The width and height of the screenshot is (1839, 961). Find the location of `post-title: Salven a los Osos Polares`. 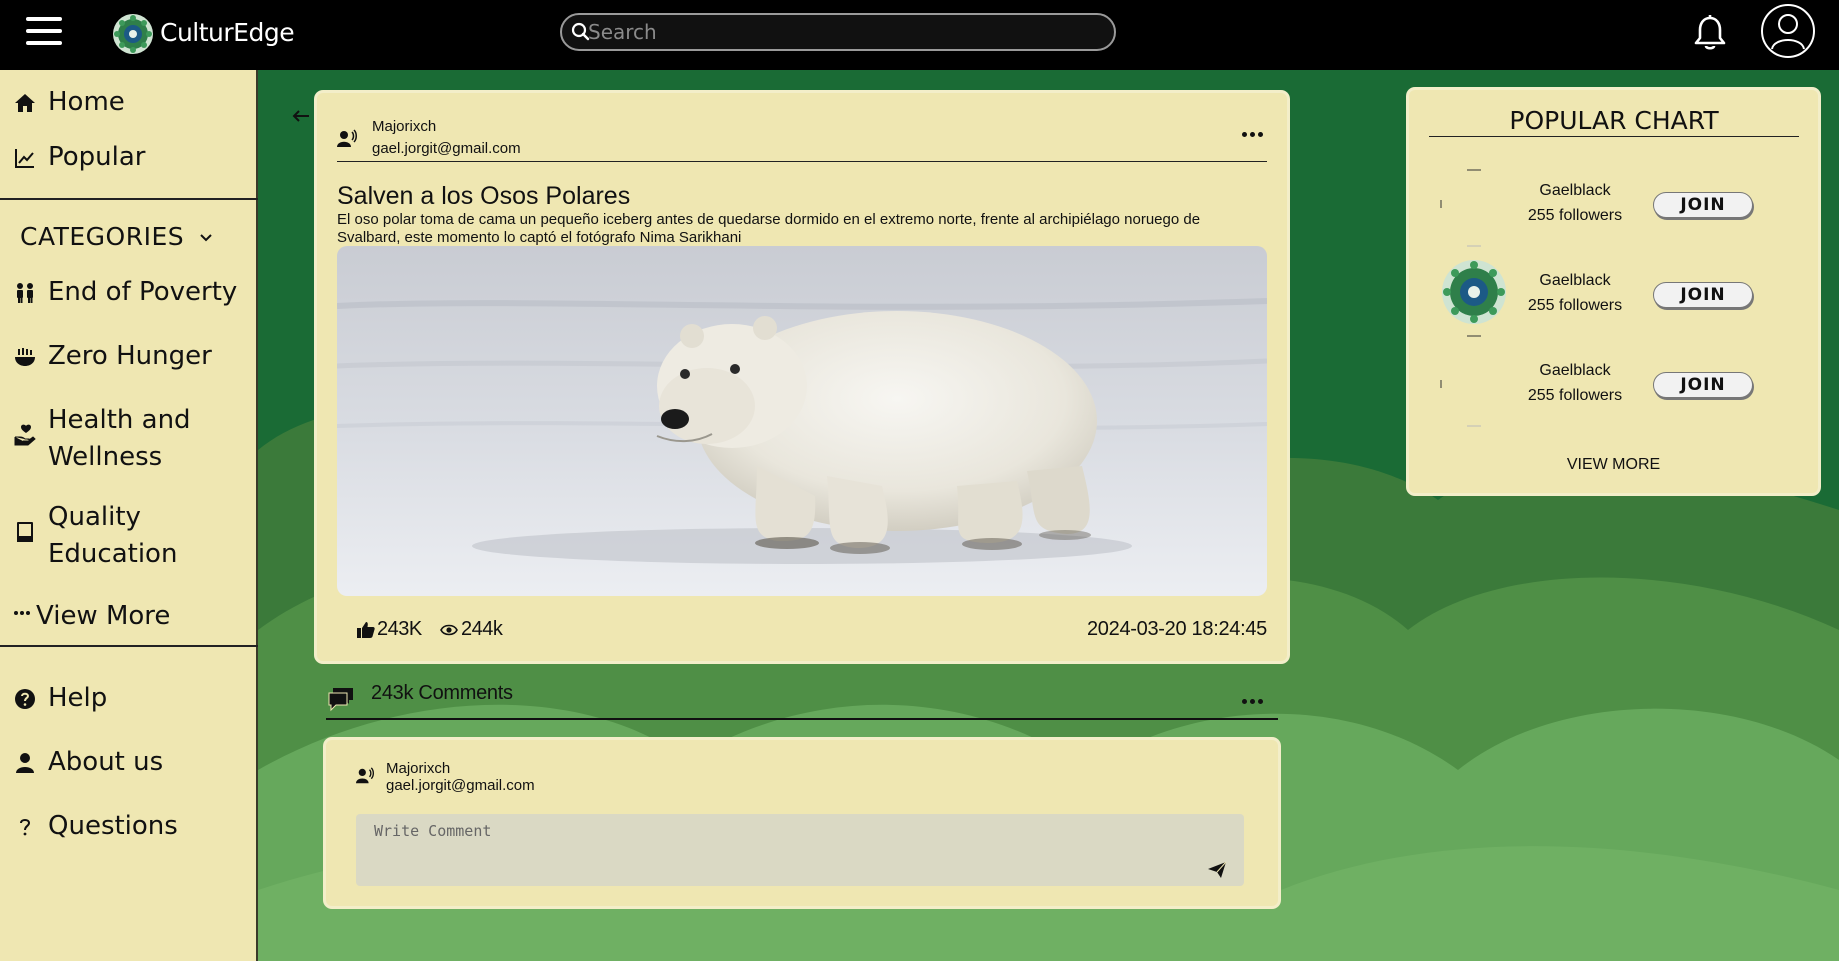

post-title: Salven a los Osos Polares is located at coordinates (484, 196).